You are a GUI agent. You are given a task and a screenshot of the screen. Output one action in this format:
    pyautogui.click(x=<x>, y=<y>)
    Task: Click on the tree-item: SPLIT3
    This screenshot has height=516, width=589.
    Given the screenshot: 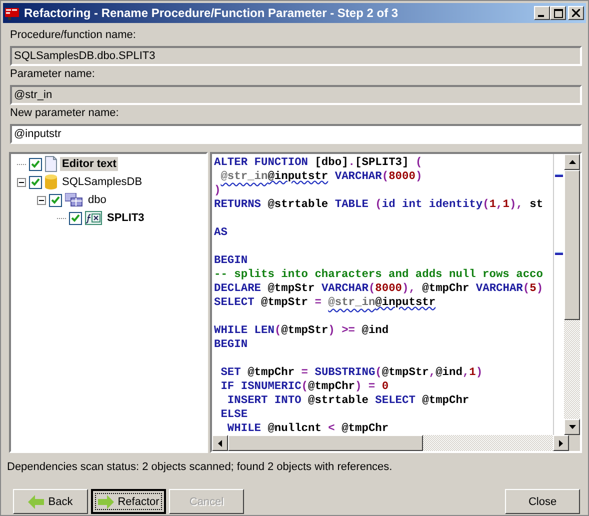 What is the action you would take?
    pyautogui.click(x=125, y=218)
    